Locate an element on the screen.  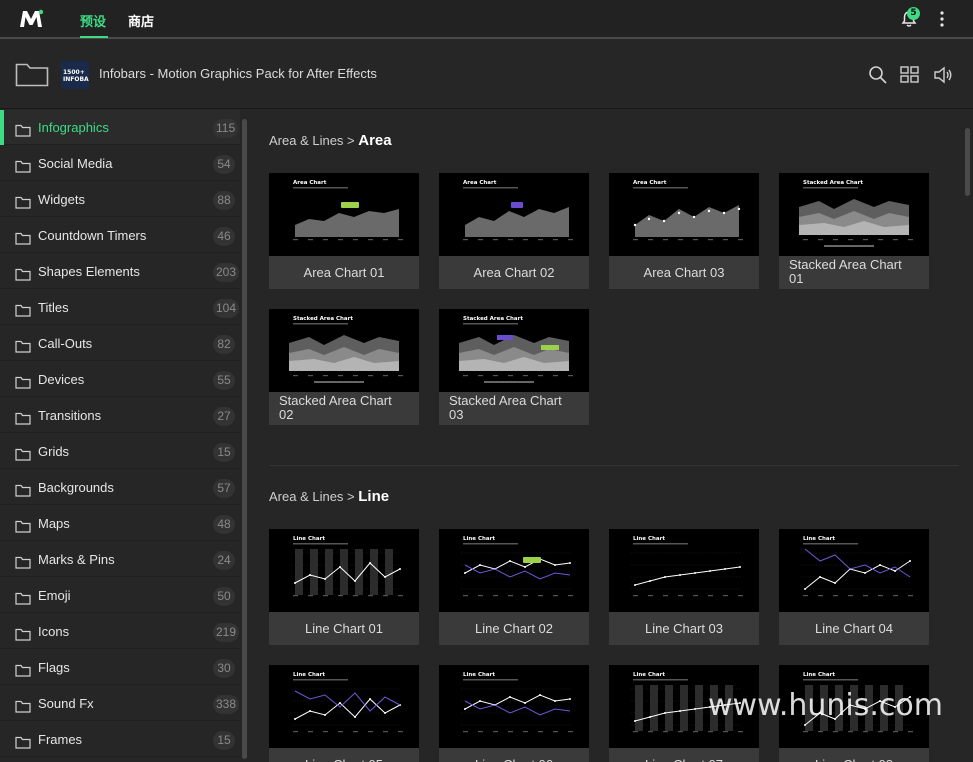
preset-thumbnail: Line Chart is located at coordinates (684, 570).